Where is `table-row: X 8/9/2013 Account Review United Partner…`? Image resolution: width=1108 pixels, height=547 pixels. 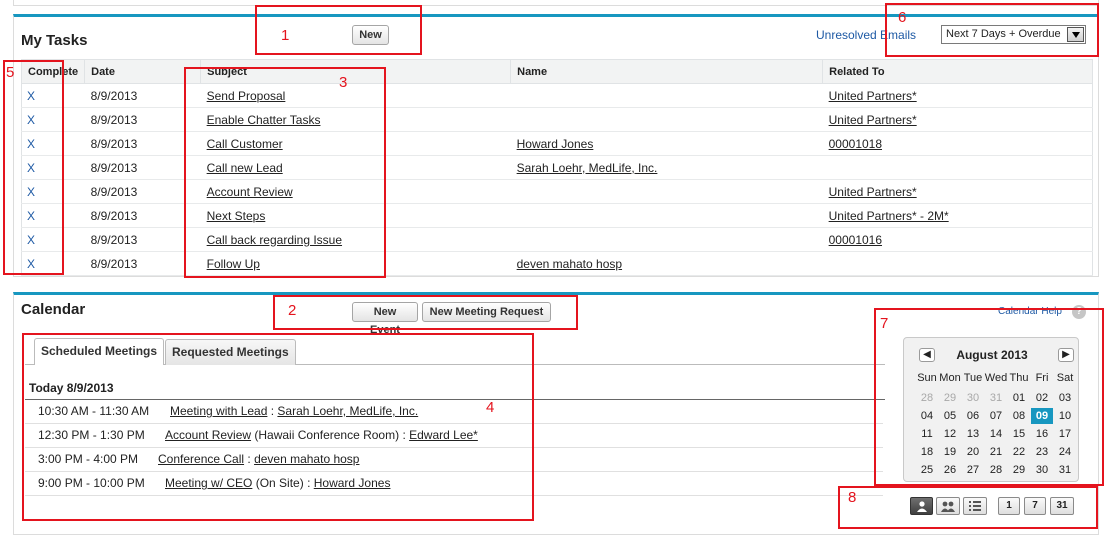 table-row: X 8/9/2013 Account Review United Partner… is located at coordinates (557, 191).